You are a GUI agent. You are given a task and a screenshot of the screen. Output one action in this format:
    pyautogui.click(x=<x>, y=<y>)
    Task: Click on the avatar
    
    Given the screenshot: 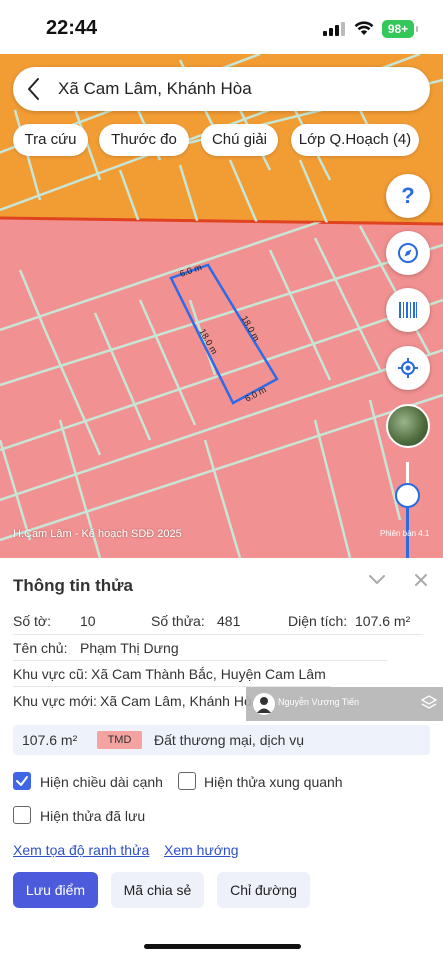 What is the action you would take?
    pyautogui.click(x=264, y=704)
    